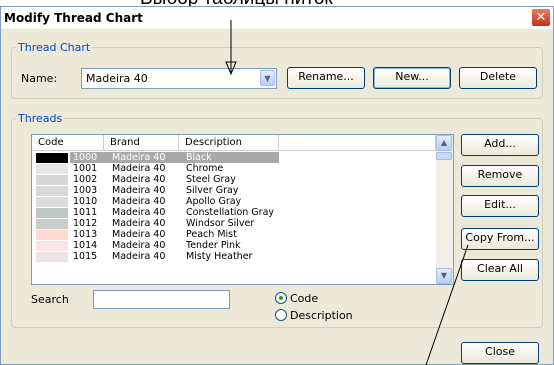 This screenshot has width=554, height=365. What do you see at coordinates (500, 176) in the screenshot?
I see `remove-button: Remove` at bounding box center [500, 176].